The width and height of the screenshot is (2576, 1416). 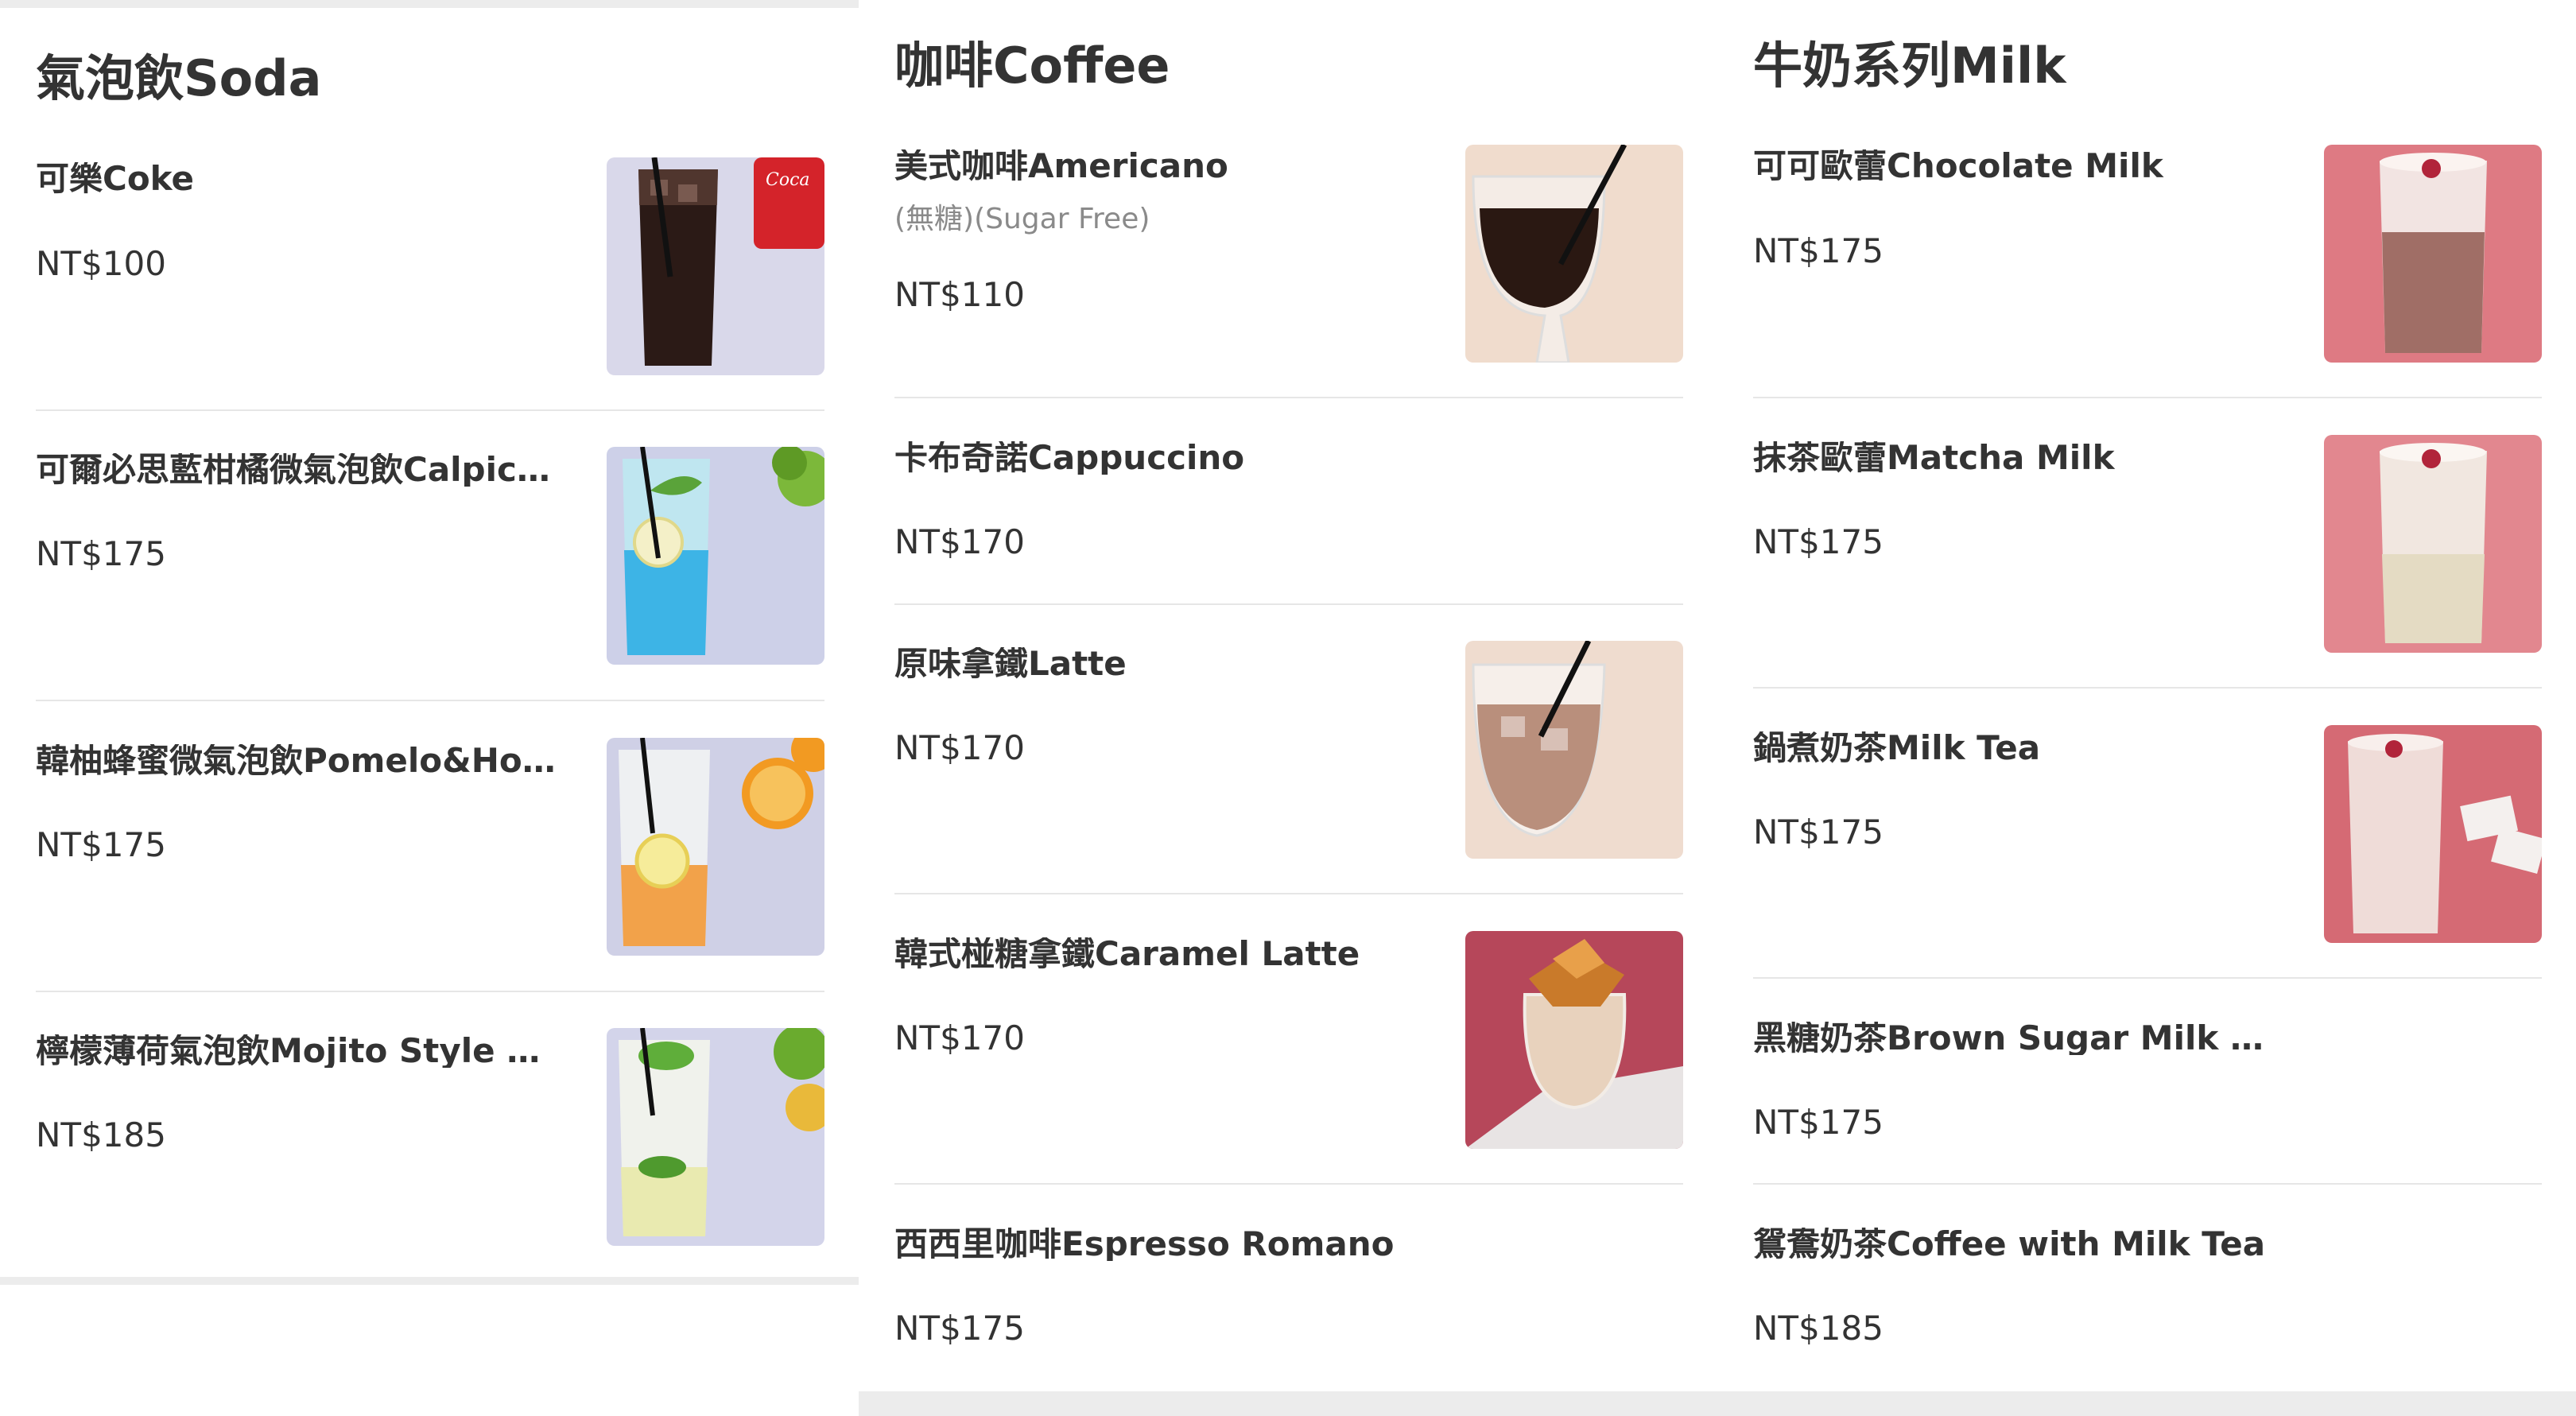 What do you see at coordinates (1910, 66) in the screenshot?
I see `section-title-milk: 牛奶系列Milk` at bounding box center [1910, 66].